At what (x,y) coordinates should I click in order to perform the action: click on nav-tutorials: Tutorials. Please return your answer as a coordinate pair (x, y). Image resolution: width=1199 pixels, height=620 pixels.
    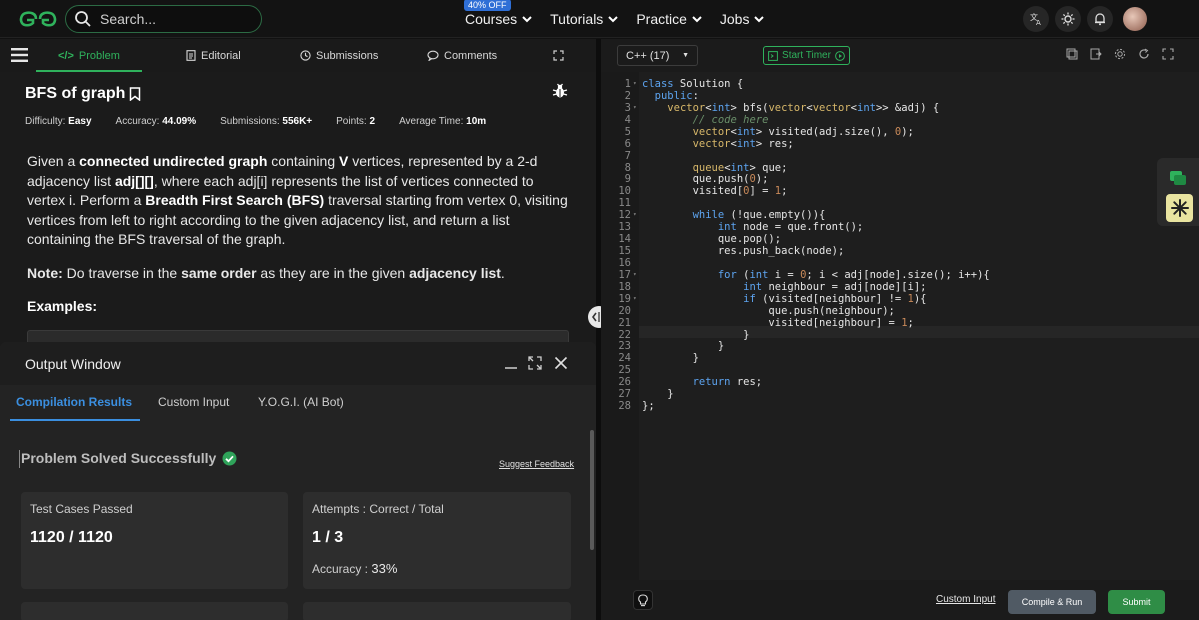
    Looking at the image, I should click on (584, 19).